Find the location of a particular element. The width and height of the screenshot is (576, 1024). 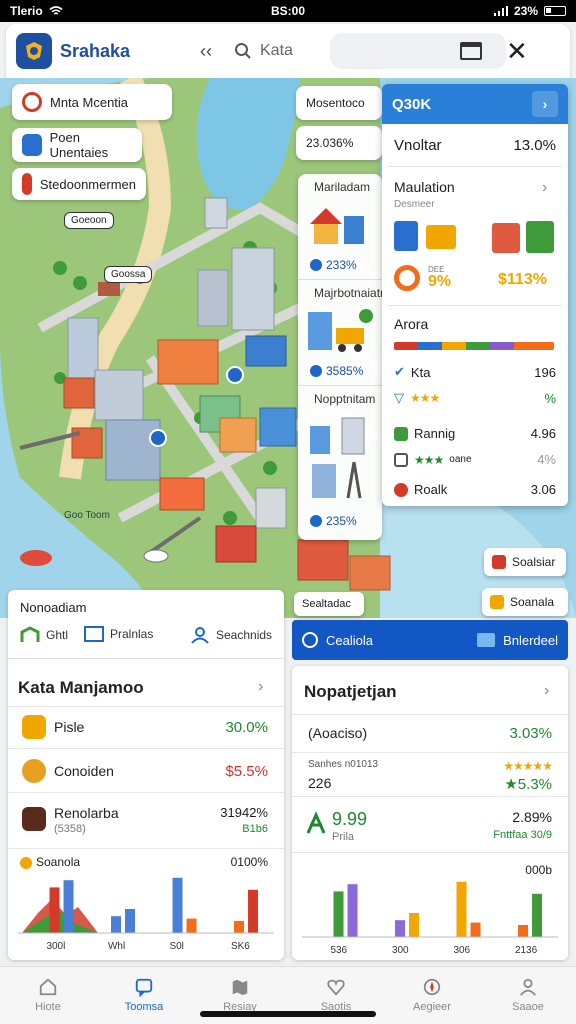

coin-icon is located at coordinates (34, 771).